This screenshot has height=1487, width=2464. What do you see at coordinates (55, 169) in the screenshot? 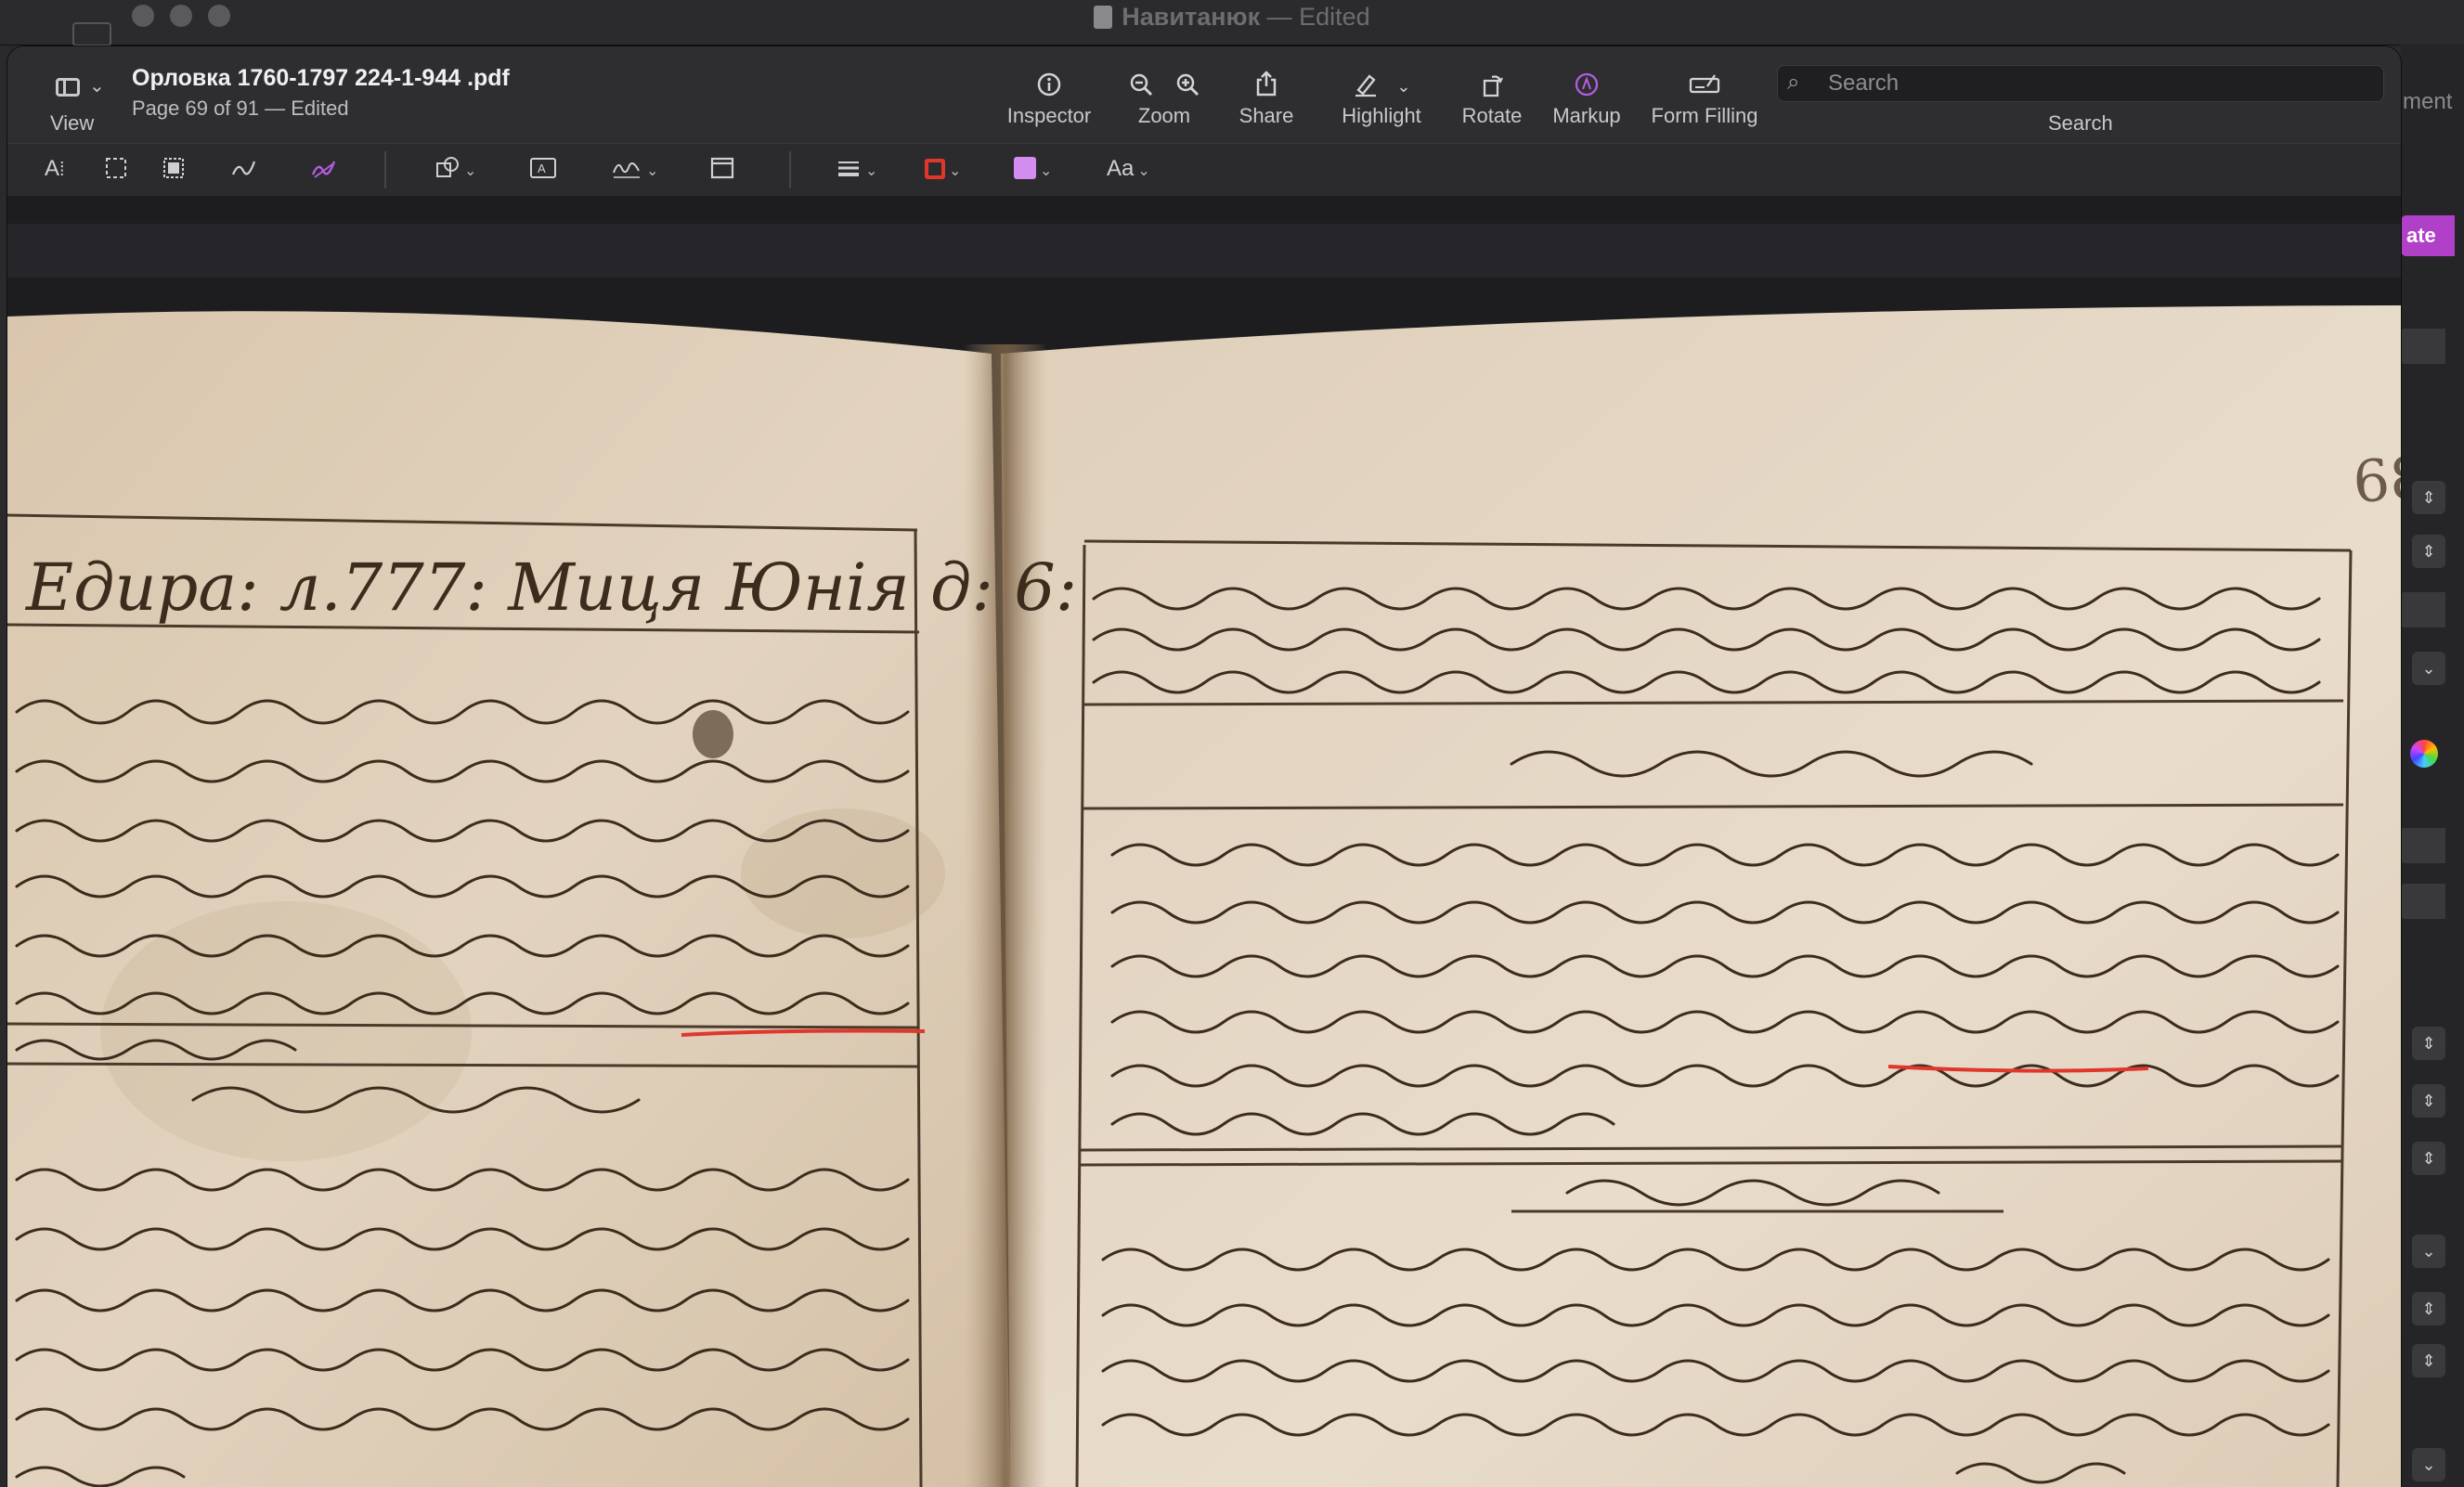
I see `text-selection-icon: A⁞` at bounding box center [55, 169].